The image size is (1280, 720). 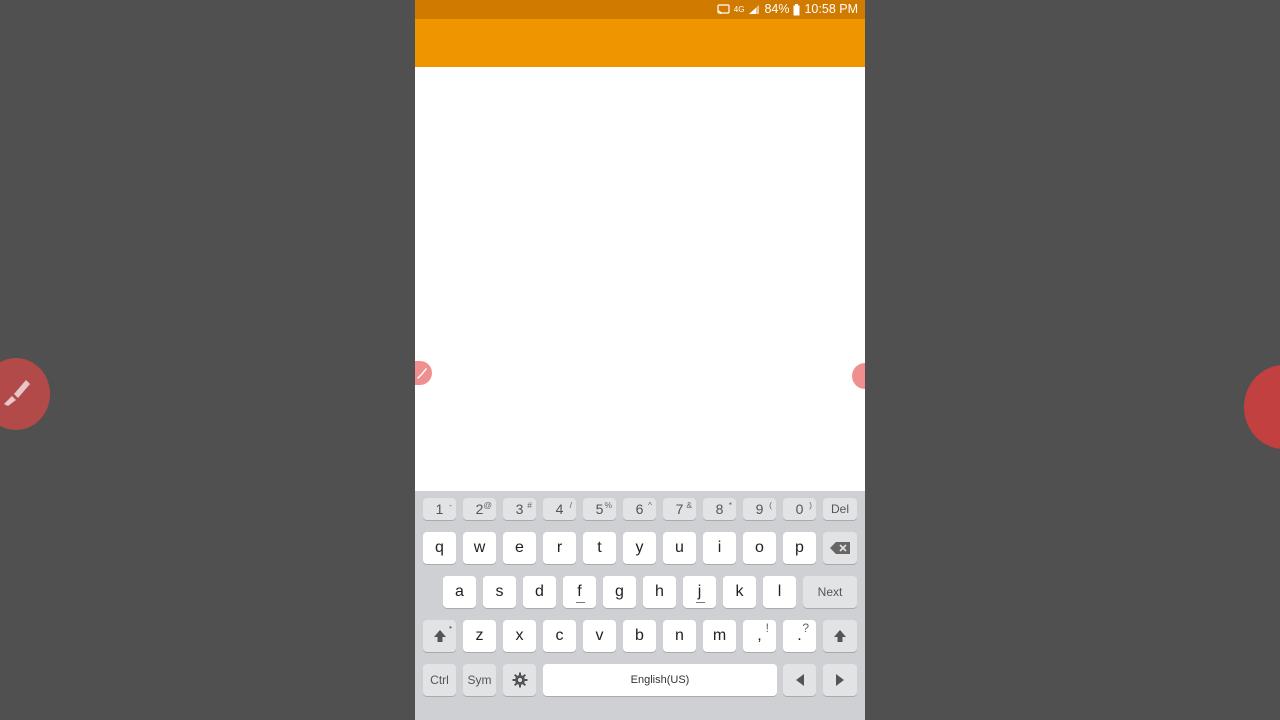 I want to click on key-comma: ,!, so click(x=759, y=636).